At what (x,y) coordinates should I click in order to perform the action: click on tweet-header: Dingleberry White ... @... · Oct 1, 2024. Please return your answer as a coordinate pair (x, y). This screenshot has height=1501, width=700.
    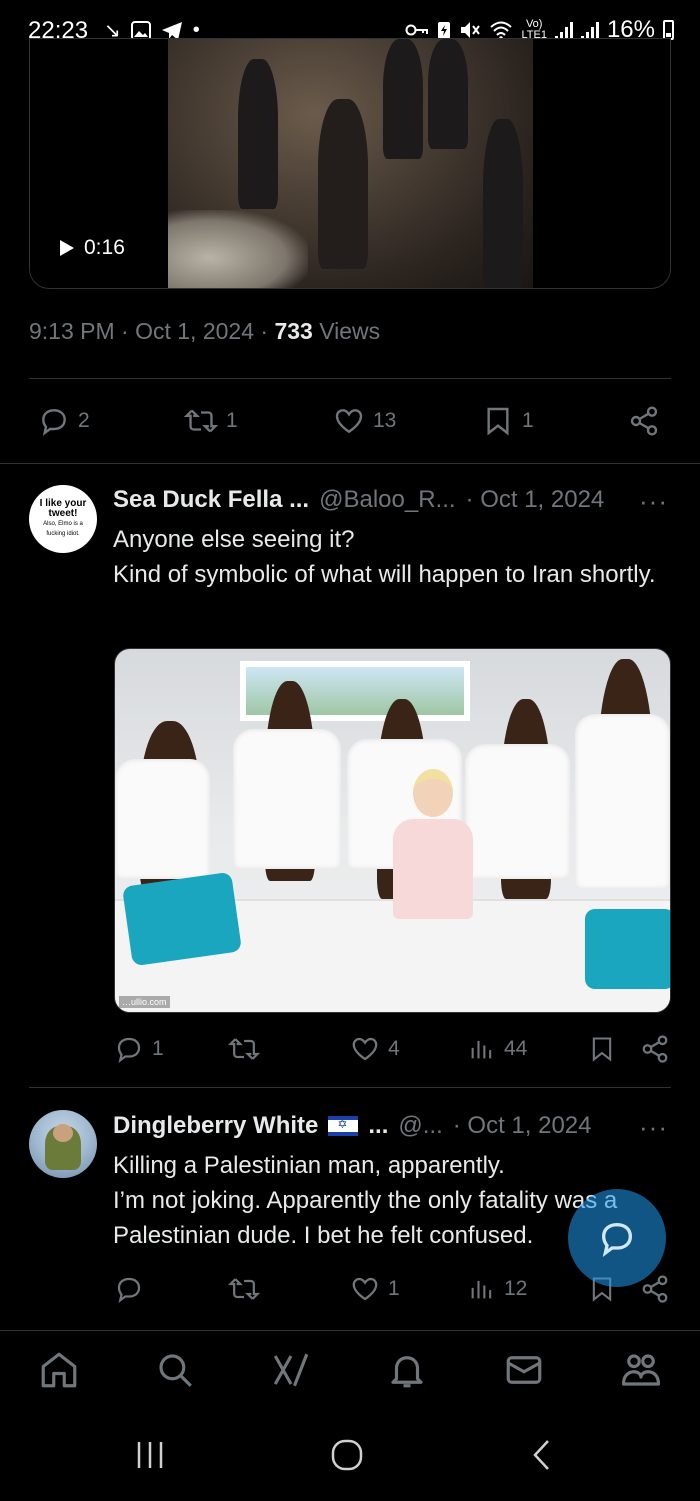
    Looking at the image, I should click on (352, 1126).